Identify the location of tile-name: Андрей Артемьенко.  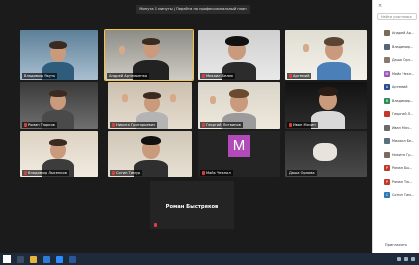
(128, 76).